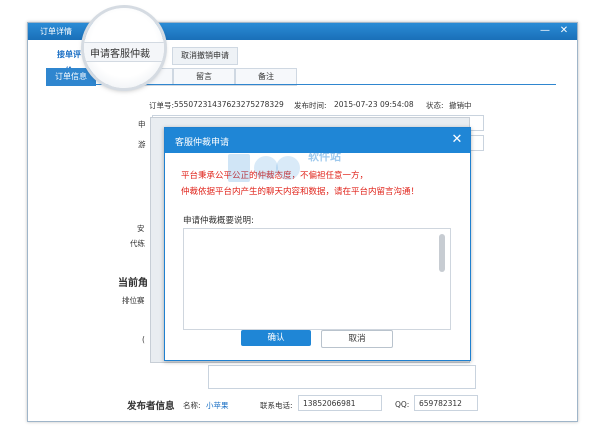 The image size is (600, 429). What do you see at coordinates (229, 104) in the screenshot?
I see `order-id-value: 55507231437623275278329` at bounding box center [229, 104].